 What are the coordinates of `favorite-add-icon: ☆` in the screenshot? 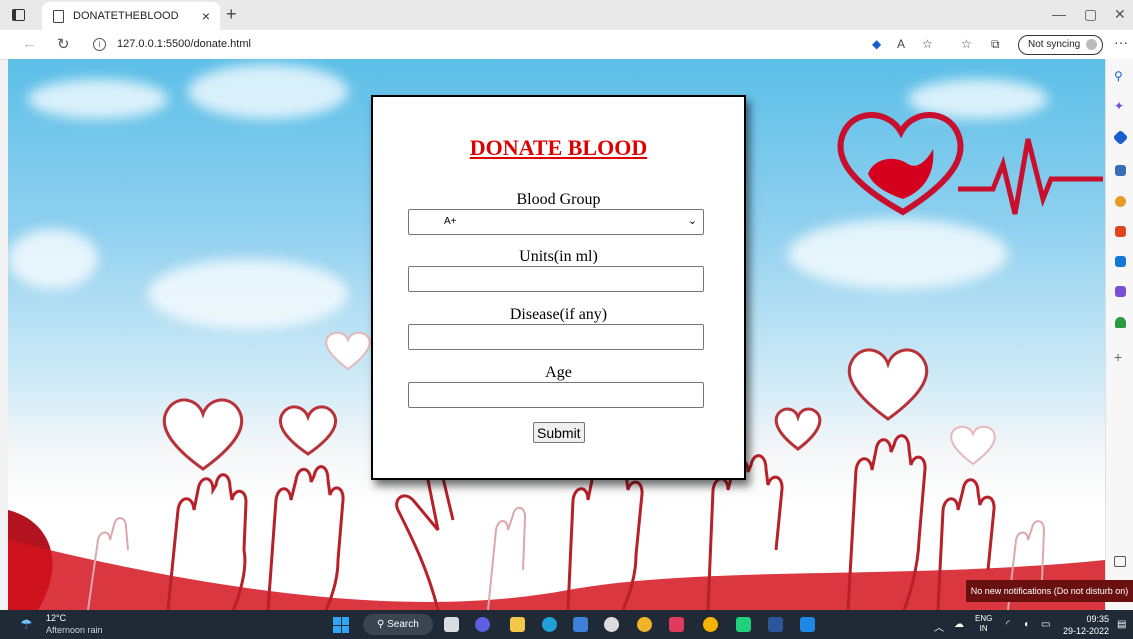 It's located at (927, 44).